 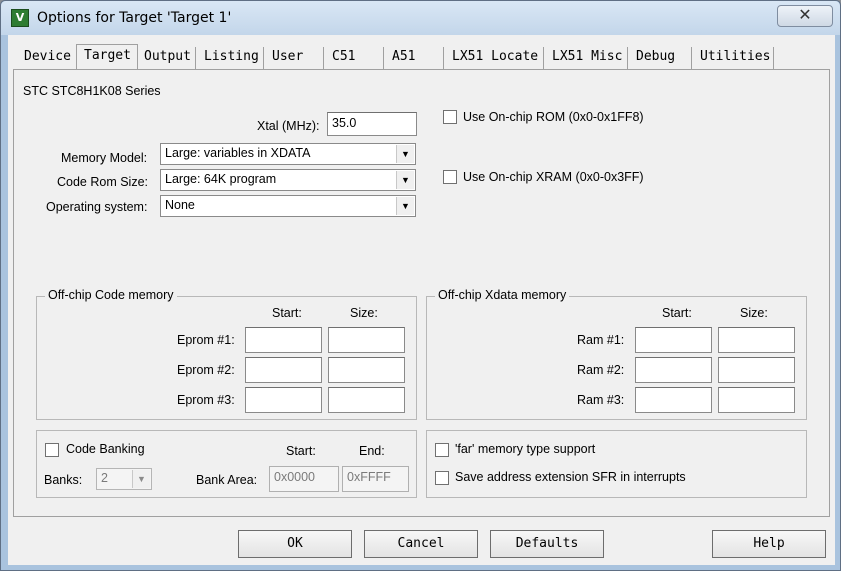 I want to click on eprom-1-size-input, so click(x=366, y=340).